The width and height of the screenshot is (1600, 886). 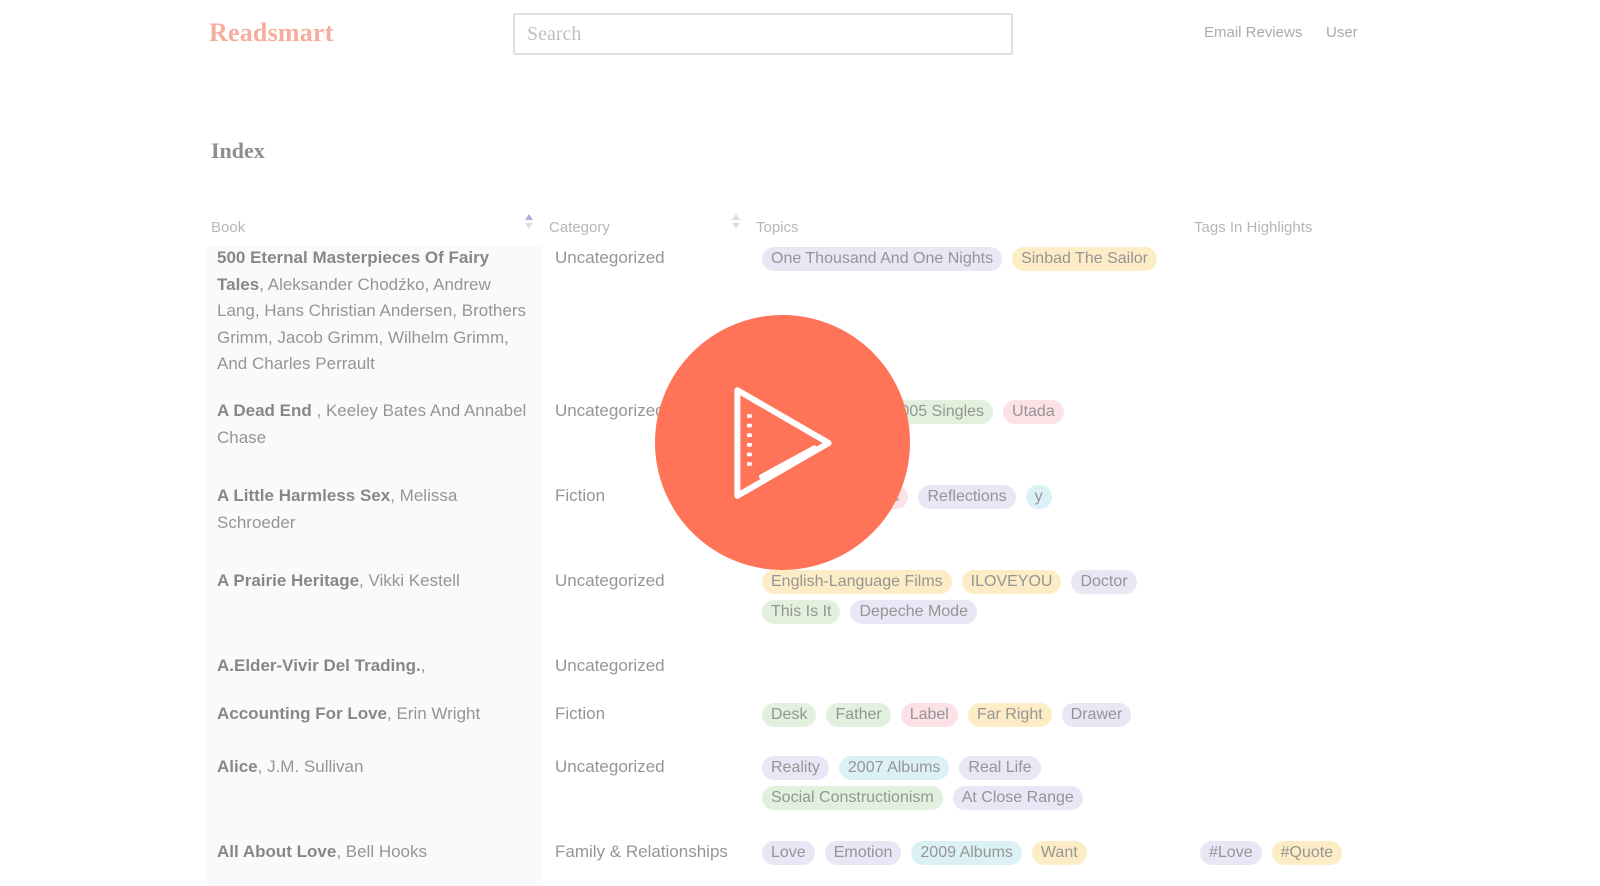 I want to click on sort-category-icon, so click(x=737, y=223).